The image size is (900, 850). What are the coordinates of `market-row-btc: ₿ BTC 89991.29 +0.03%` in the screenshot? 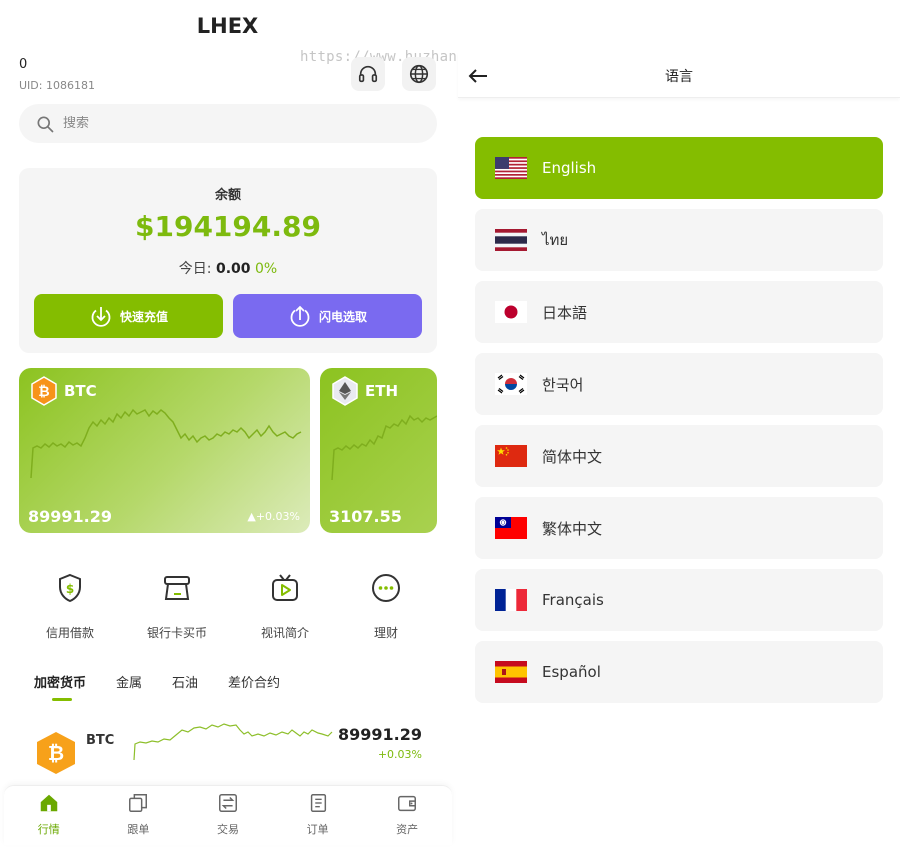 It's located at (230, 749).